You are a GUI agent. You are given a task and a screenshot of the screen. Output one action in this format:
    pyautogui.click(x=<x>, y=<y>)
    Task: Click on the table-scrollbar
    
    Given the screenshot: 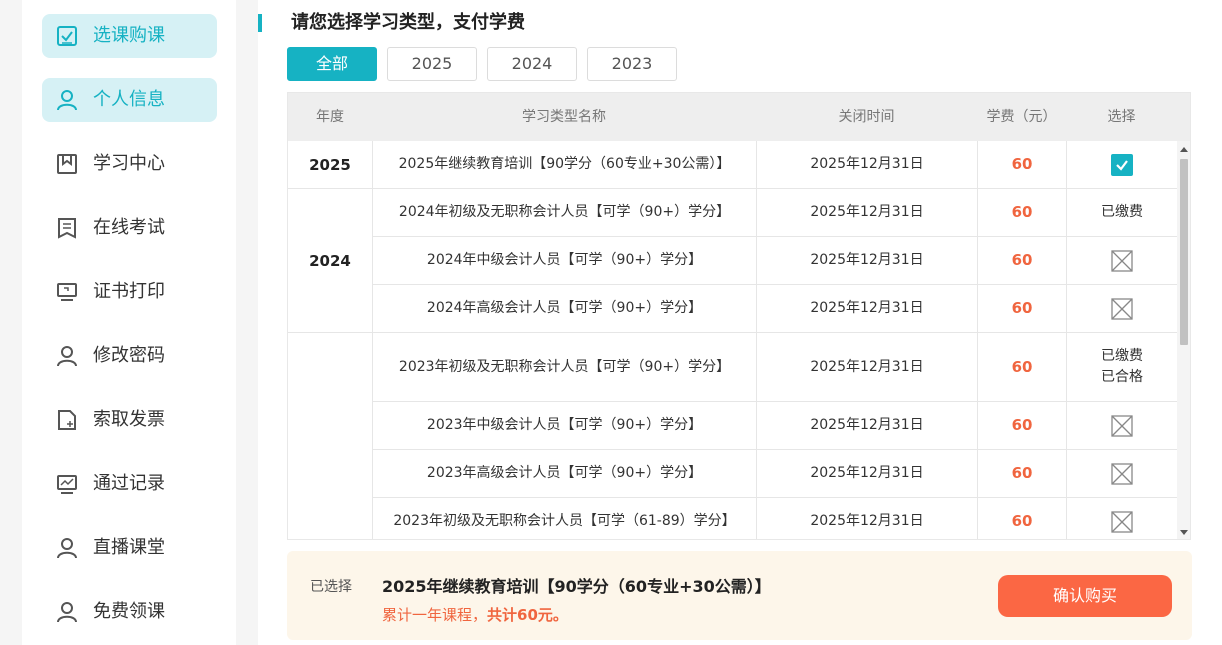 What is the action you would take?
    pyautogui.click(x=1183, y=340)
    